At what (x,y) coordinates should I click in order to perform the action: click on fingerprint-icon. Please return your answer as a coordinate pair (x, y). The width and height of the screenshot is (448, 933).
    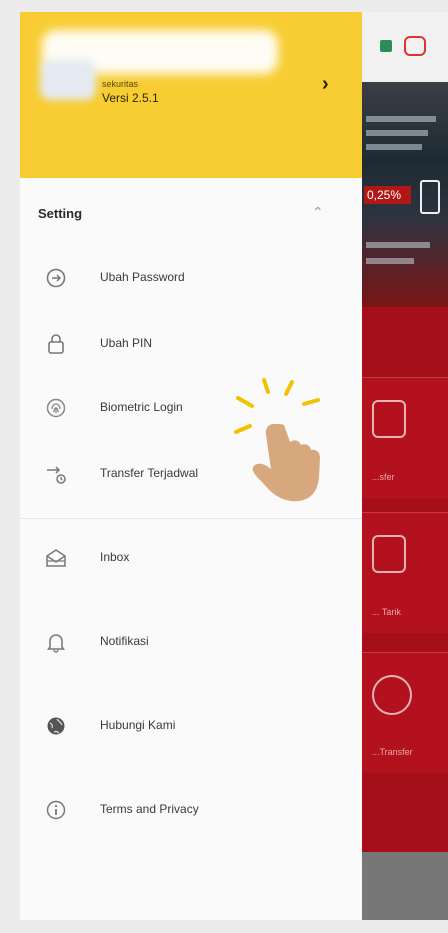
    Looking at the image, I should click on (56, 408).